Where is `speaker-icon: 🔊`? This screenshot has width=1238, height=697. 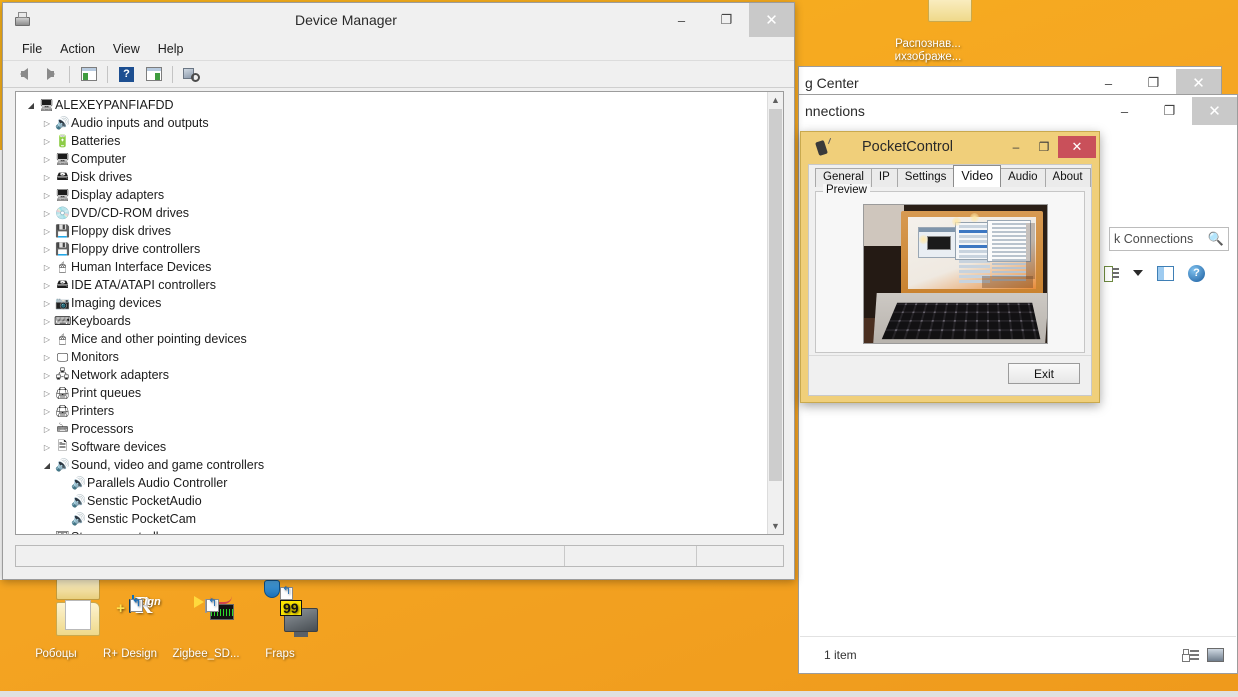 speaker-icon: 🔊 is located at coordinates (78, 501).